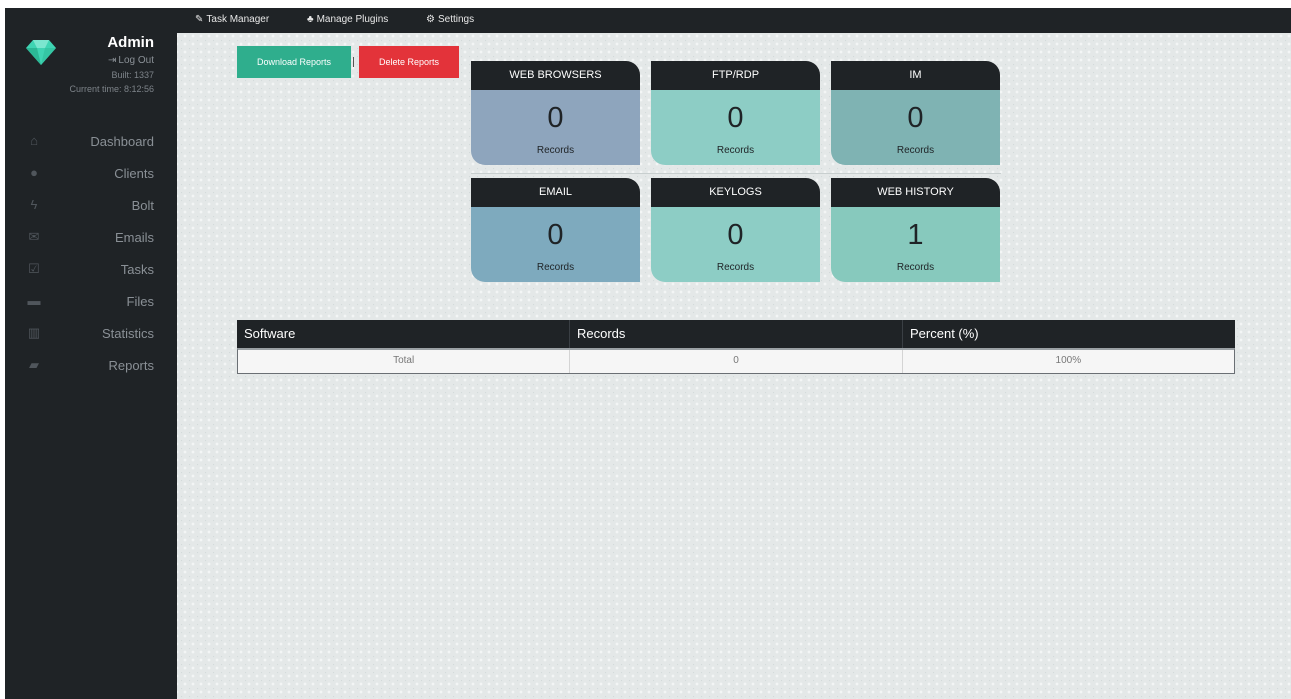 This screenshot has height=699, width=1291. I want to click on sidebar-item-label: Tasks, so click(137, 269).